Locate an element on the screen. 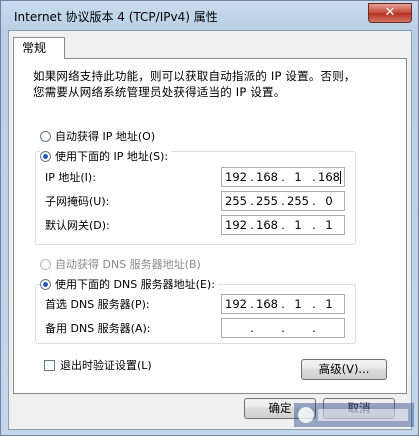 Image resolution: width=419 pixels, height=436 pixels. default-gateway-input: 192 . 168 . 1 . 1 is located at coordinates (283, 225).